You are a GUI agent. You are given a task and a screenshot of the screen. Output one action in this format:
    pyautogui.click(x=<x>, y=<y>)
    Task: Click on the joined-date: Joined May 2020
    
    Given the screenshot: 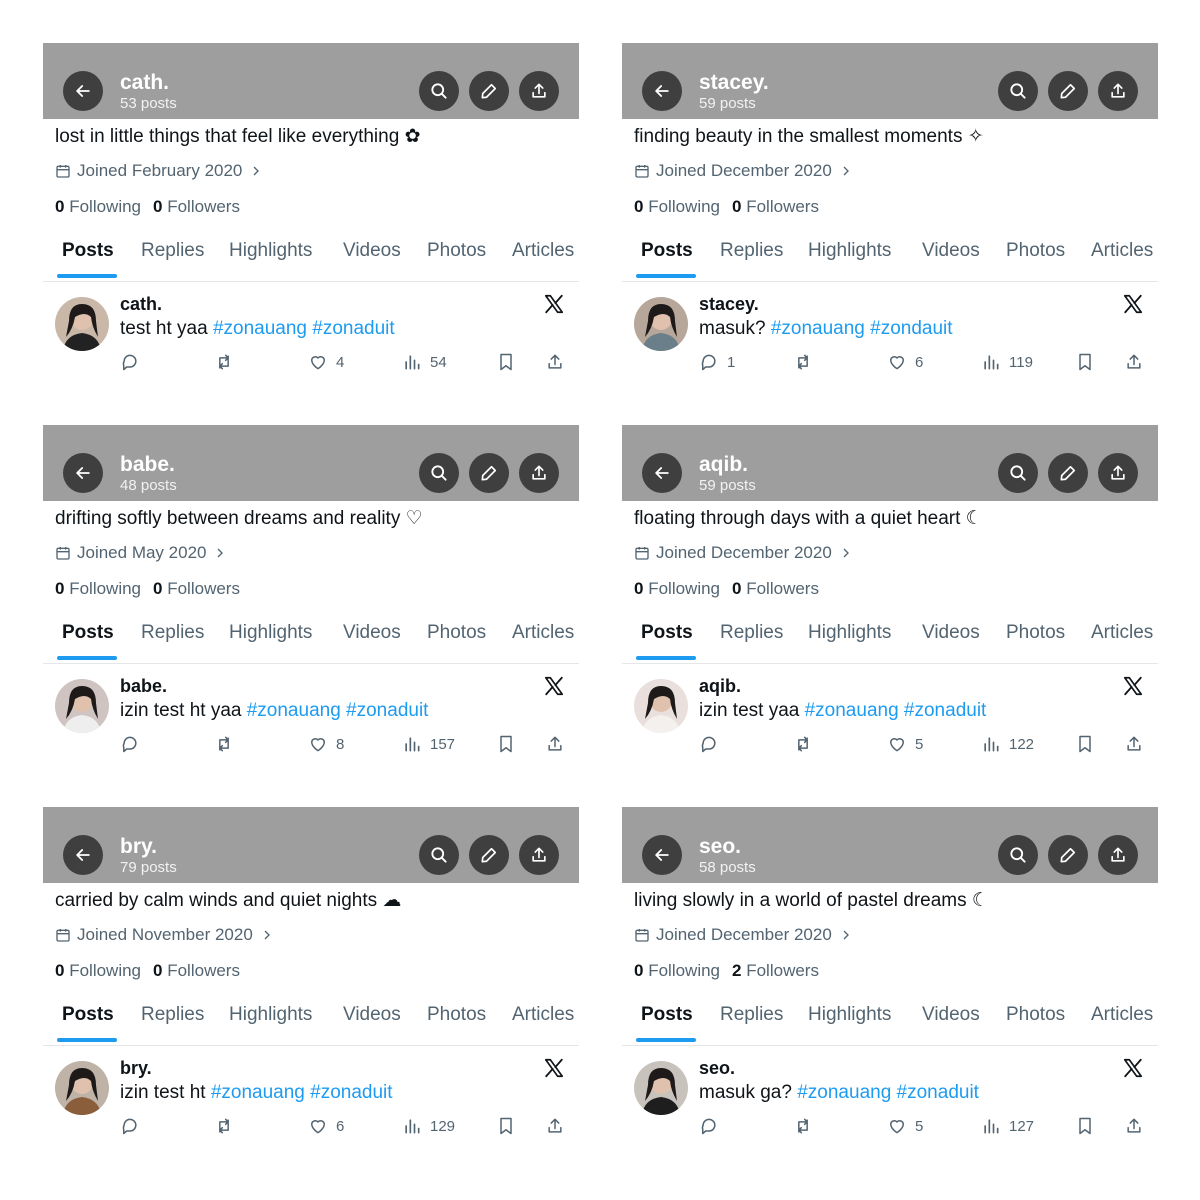 What is the action you would take?
    pyautogui.click(x=141, y=553)
    